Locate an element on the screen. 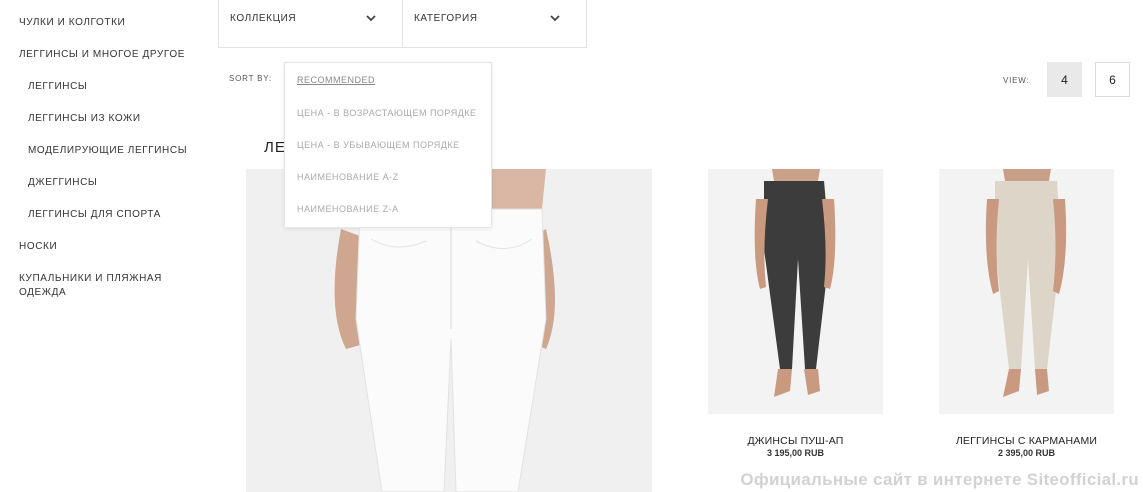 This screenshot has width=1143, height=492. sidebar-item-label: НОСКИ is located at coordinates (38, 246).